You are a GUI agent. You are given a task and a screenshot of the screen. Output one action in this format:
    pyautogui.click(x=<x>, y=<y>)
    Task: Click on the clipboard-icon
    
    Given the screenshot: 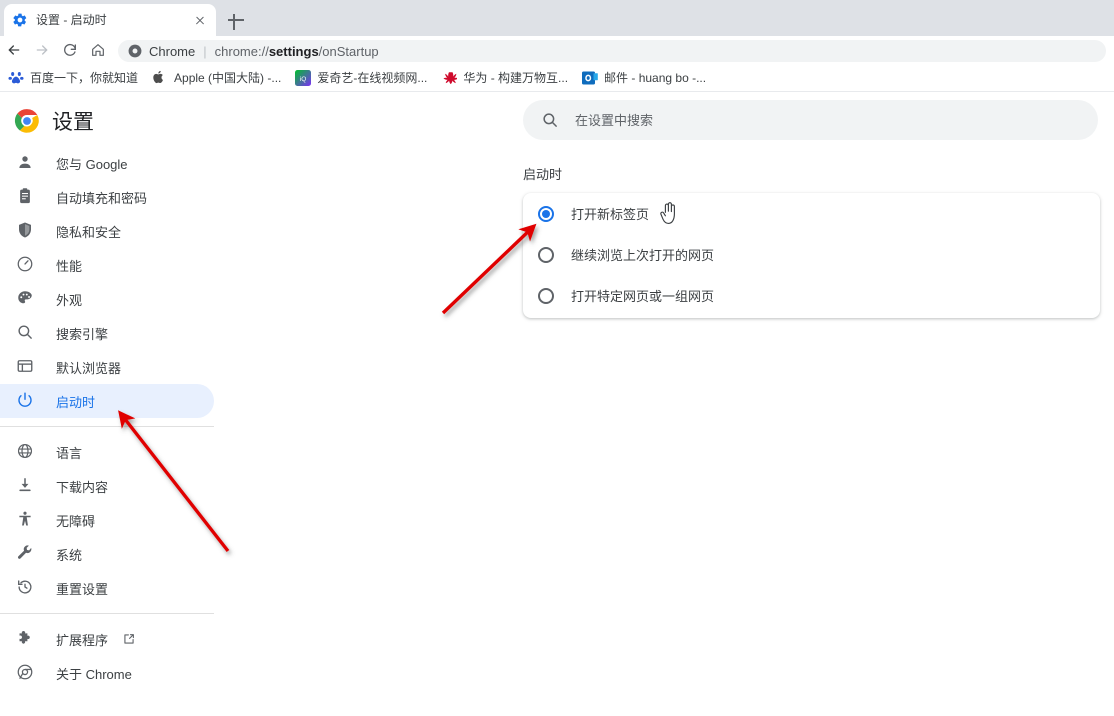 What is the action you would take?
    pyautogui.click(x=26, y=197)
    